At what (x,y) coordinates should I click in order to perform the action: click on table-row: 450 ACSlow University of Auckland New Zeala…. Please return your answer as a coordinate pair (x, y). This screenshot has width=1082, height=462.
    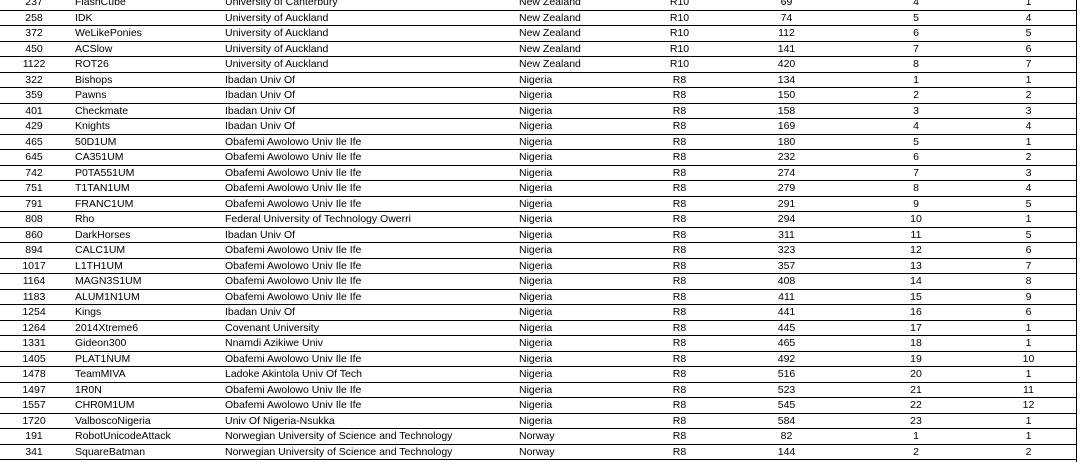
    Looking at the image, I should click on (538, 49).